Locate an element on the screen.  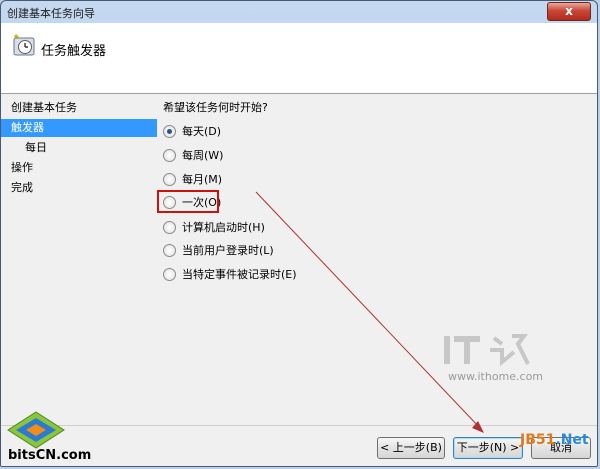
ithome-logo-icon is located at coordinates (487, 350).